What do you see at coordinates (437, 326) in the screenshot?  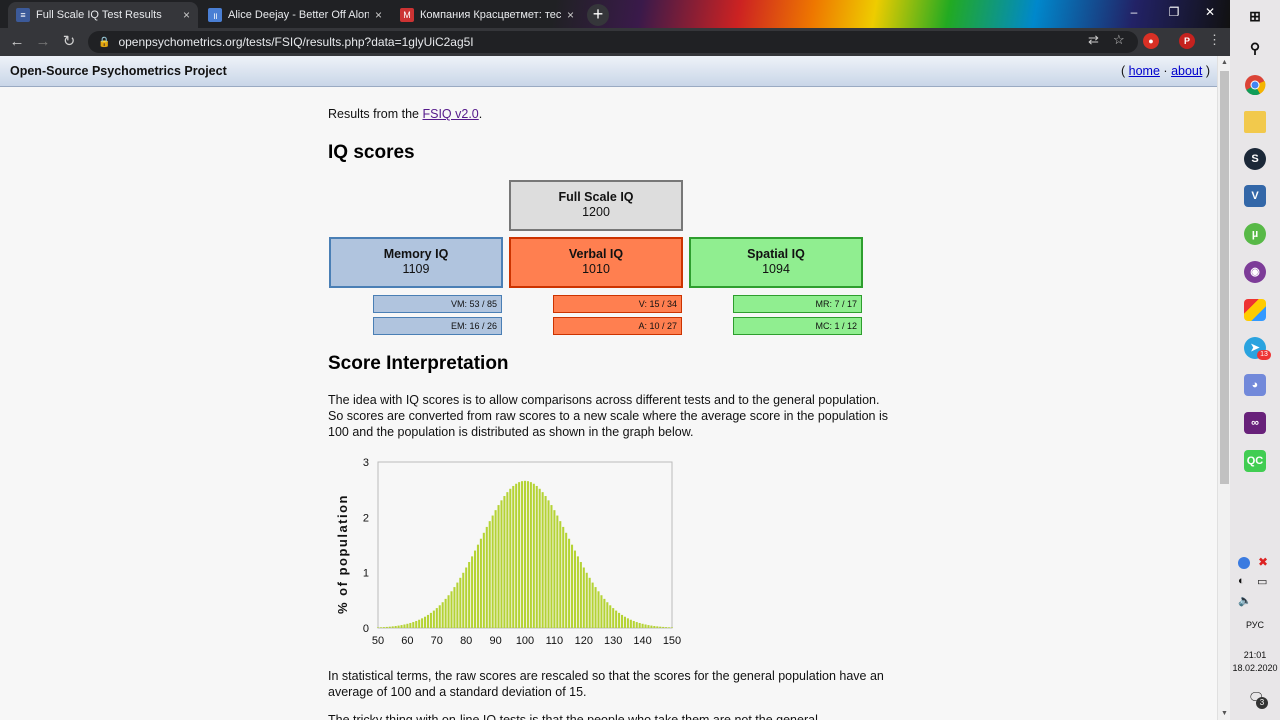 I see `subscore-em: EM: 16 / 26` at bounding box center [437, 326].